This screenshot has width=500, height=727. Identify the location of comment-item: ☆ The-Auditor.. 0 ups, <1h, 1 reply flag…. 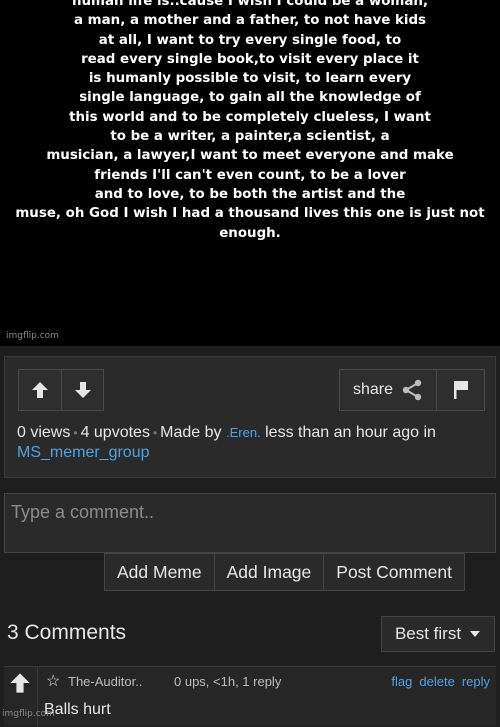
(250, 696).